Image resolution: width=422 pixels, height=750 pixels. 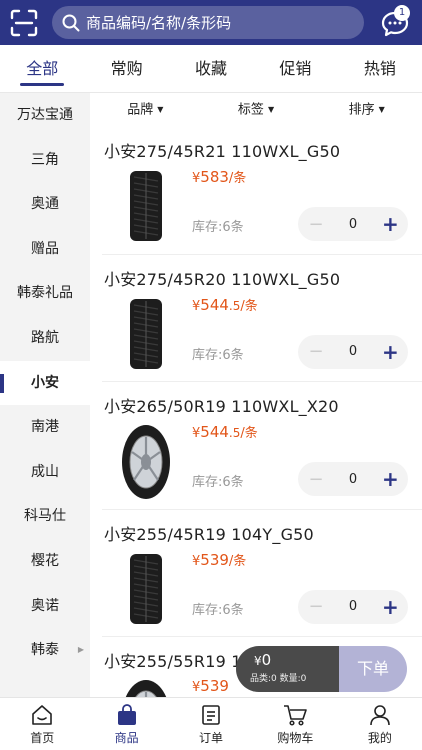 I want to click on sidebar-item-brand: 赠品, so click(x=45, y=249).